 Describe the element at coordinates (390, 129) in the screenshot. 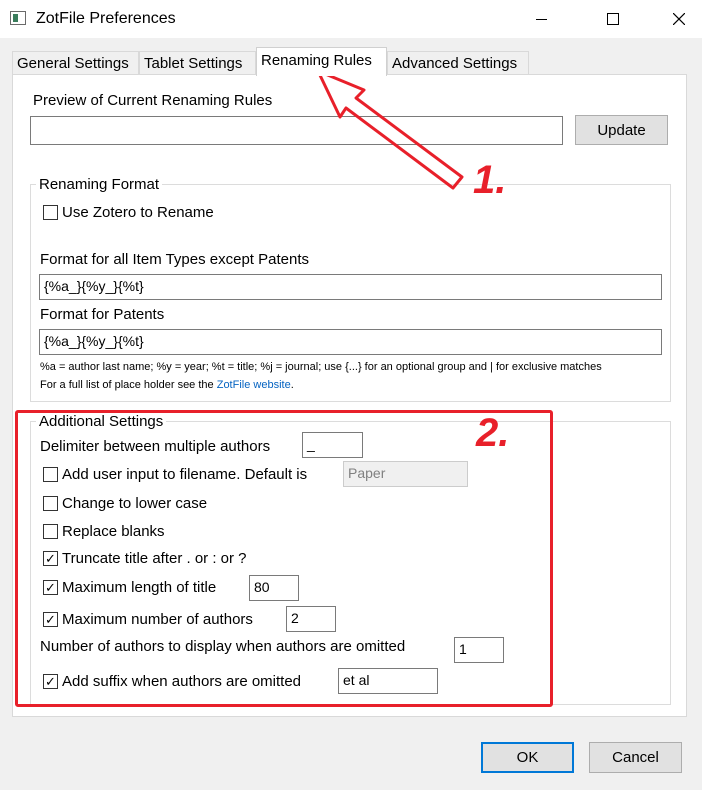

I see `annotation-arrow-icon` at that location.